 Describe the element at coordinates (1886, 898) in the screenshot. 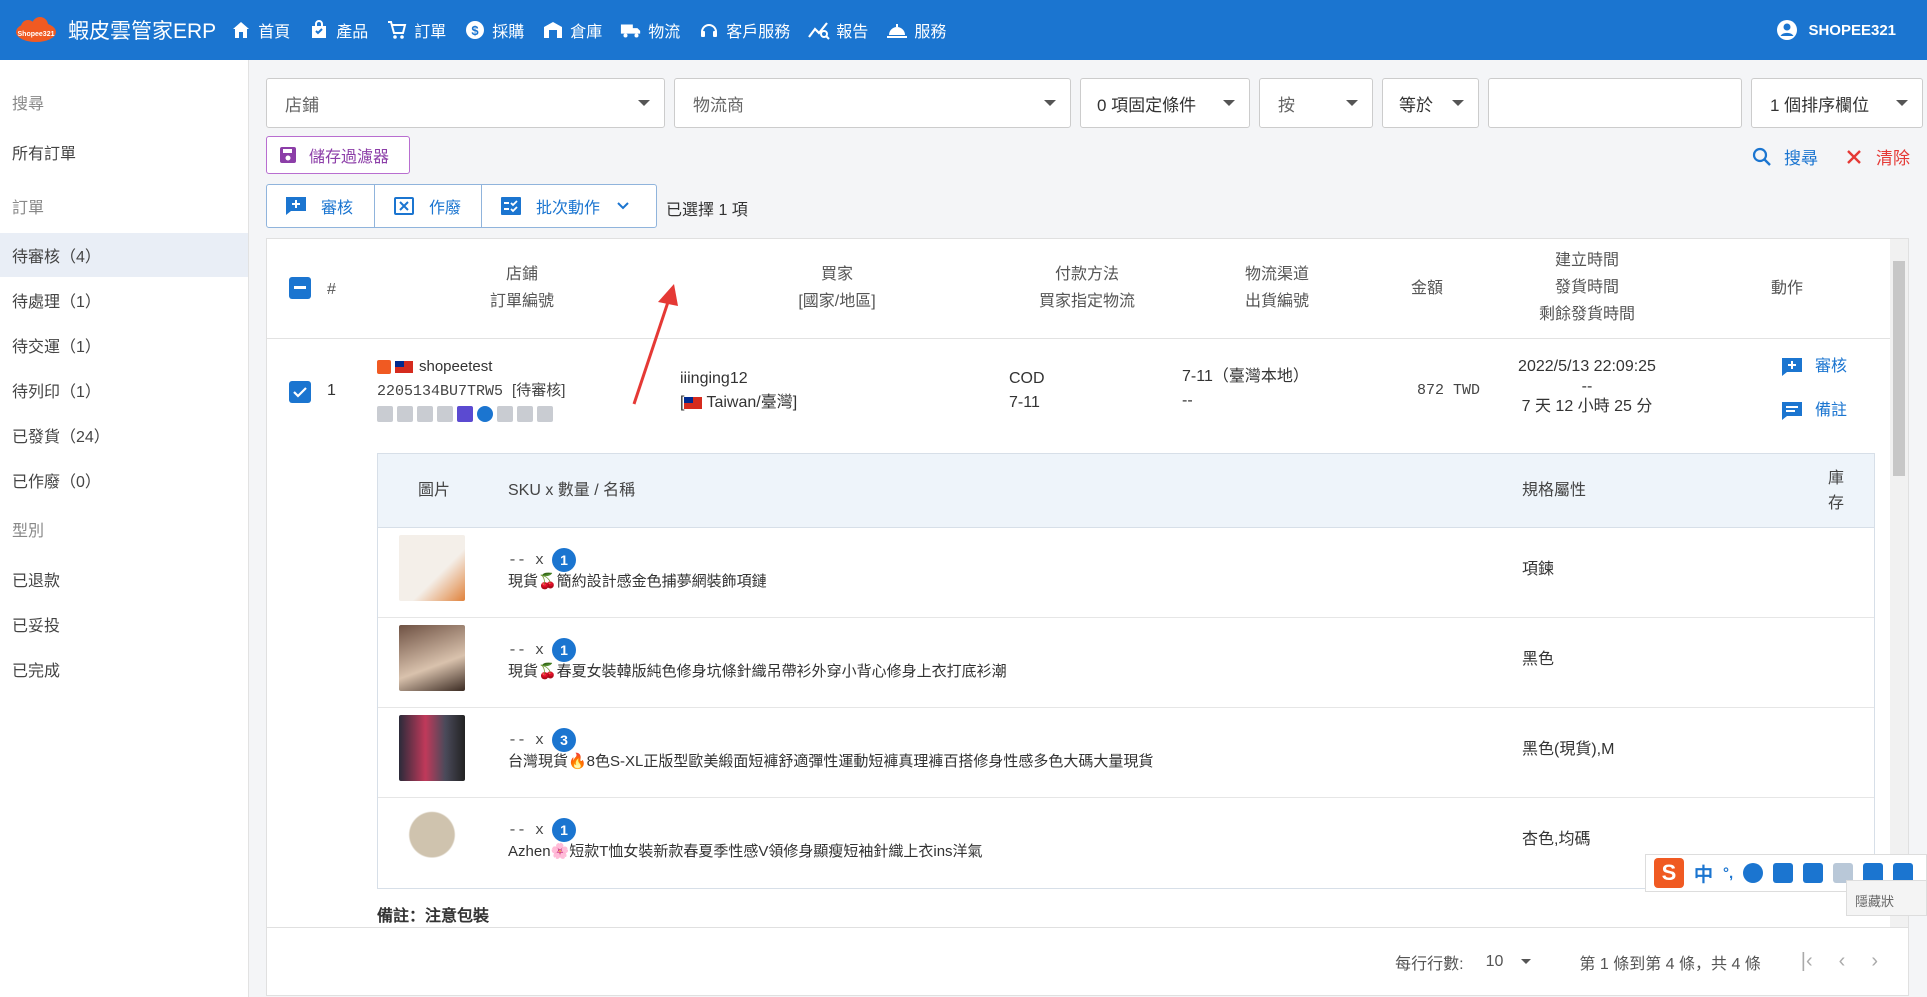

I see `ime-tooltip: 隱藏狀` at that location.